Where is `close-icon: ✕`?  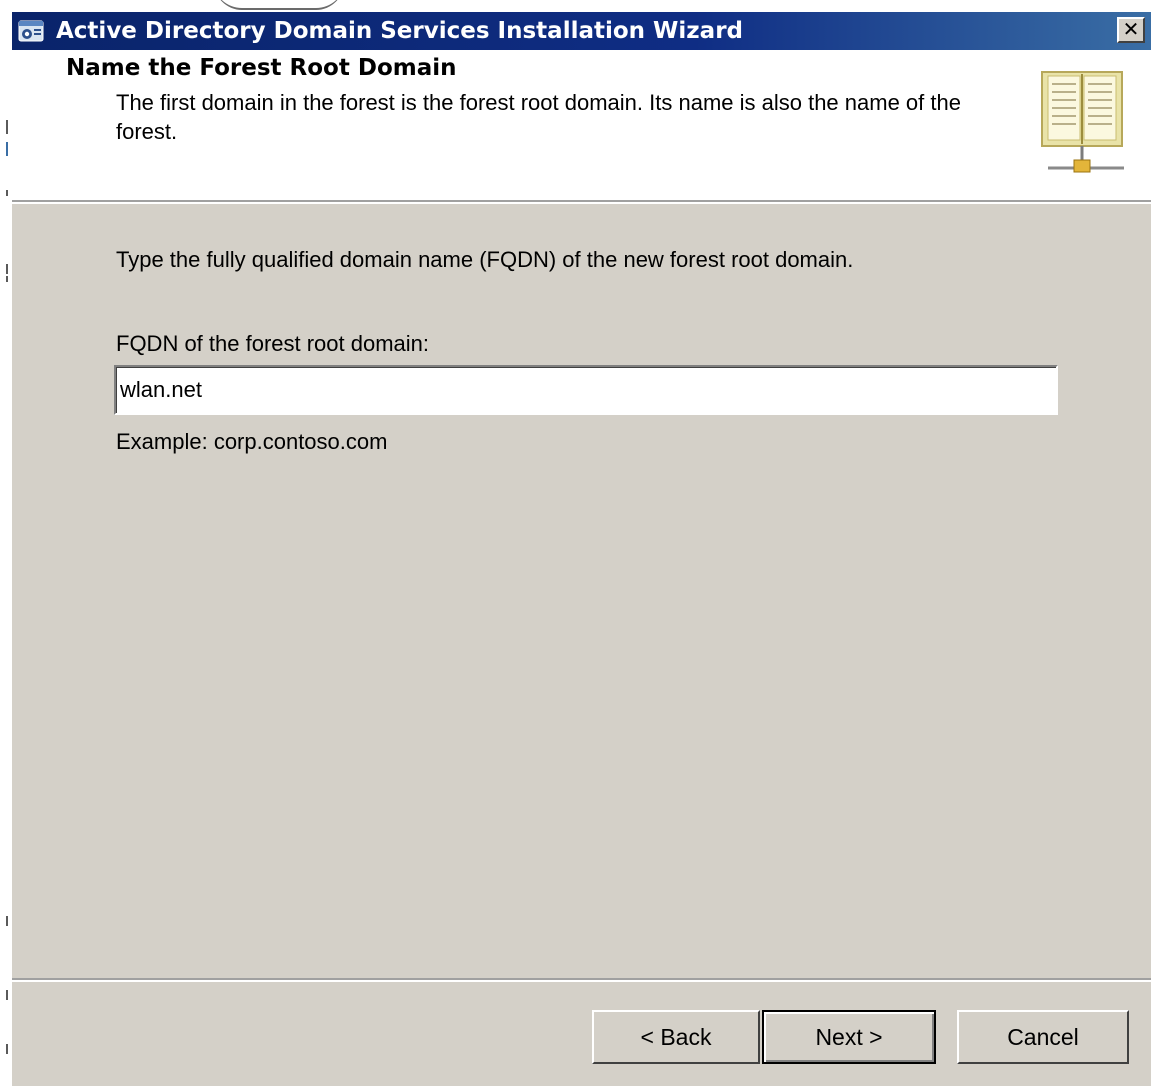 close-icon: ✕ is located at coordinates (1131, 29).